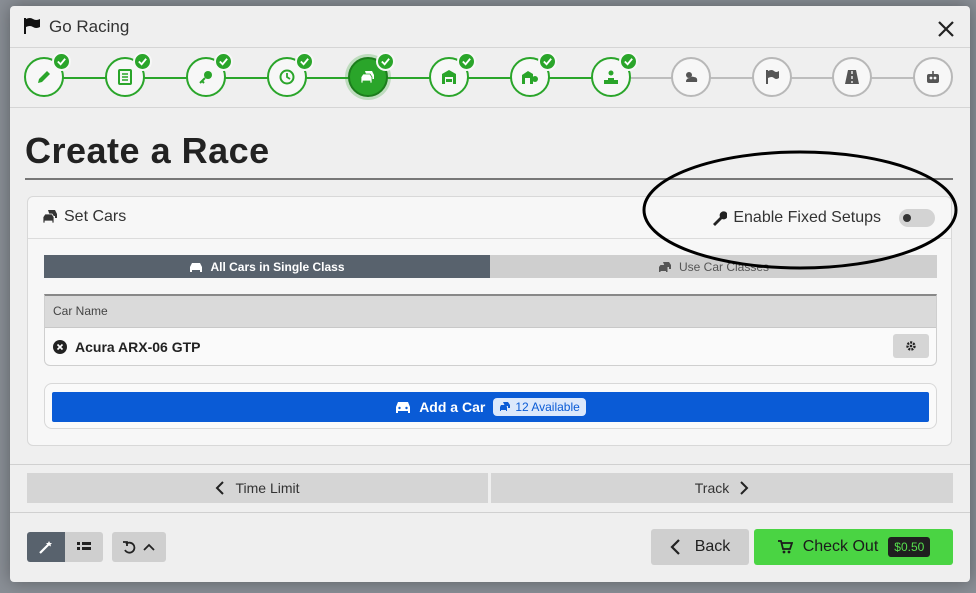 This screenshot has width=976, height=593. I want to click on gear-icon, so click(911, 346).